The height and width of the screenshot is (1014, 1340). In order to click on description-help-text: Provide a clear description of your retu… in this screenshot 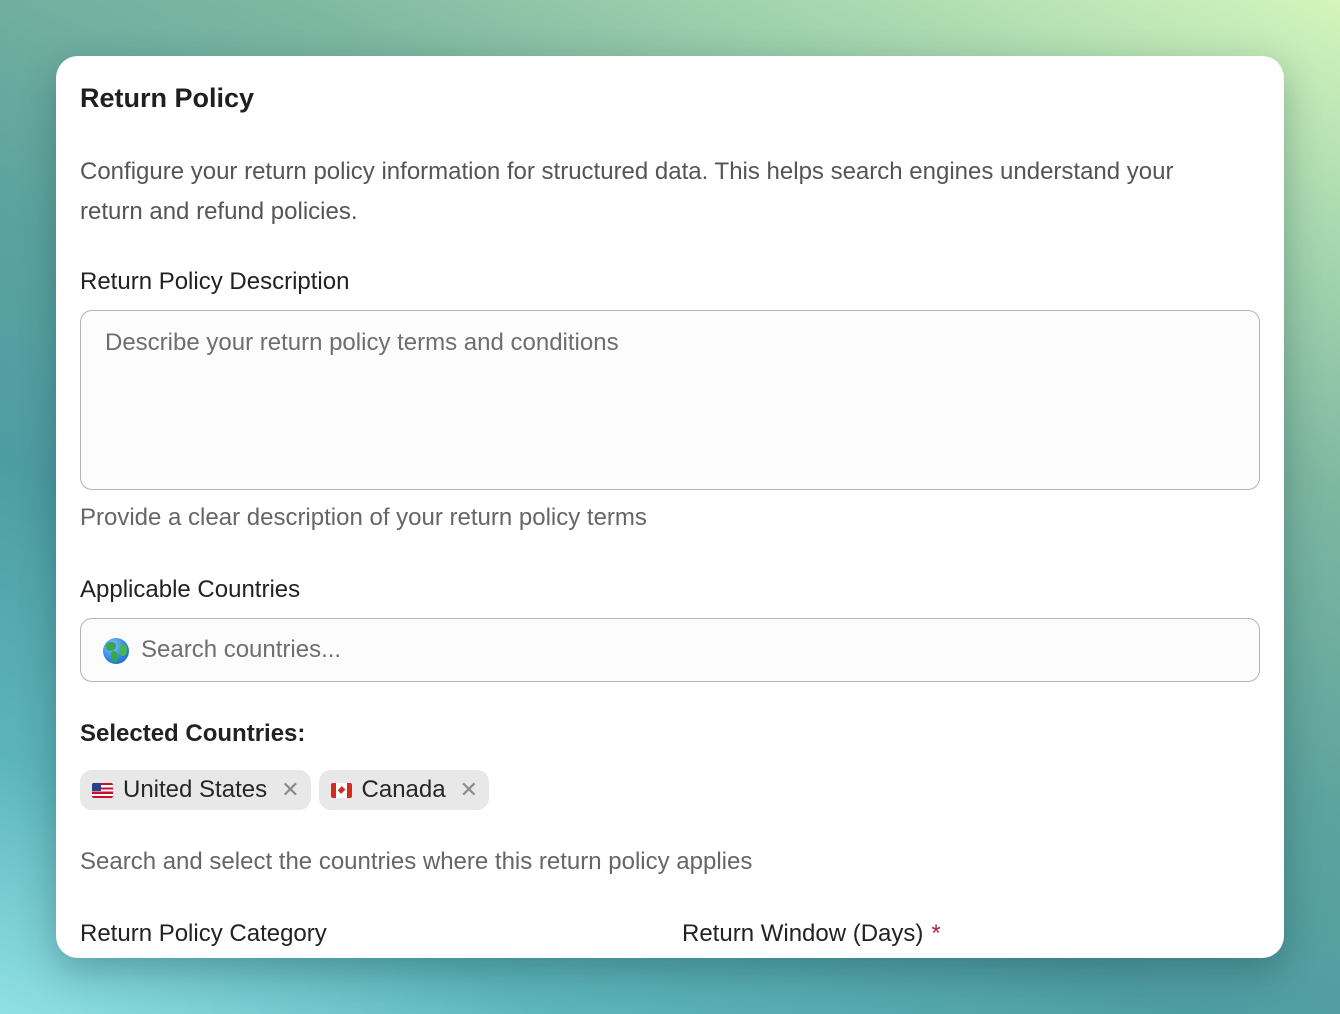, I will do `click(363, 517)`.